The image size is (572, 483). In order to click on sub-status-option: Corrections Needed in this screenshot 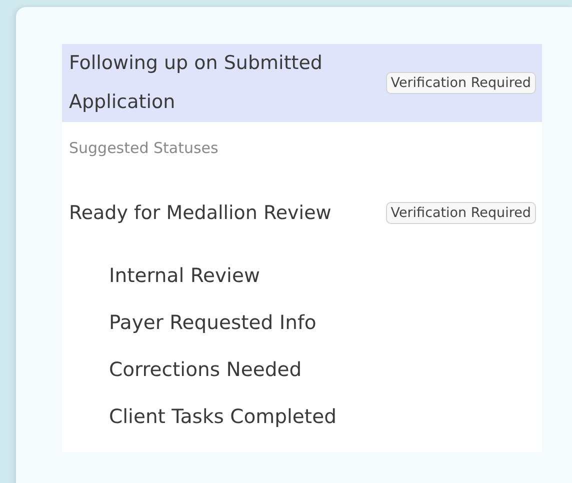, I will do `click(302, 369)`.